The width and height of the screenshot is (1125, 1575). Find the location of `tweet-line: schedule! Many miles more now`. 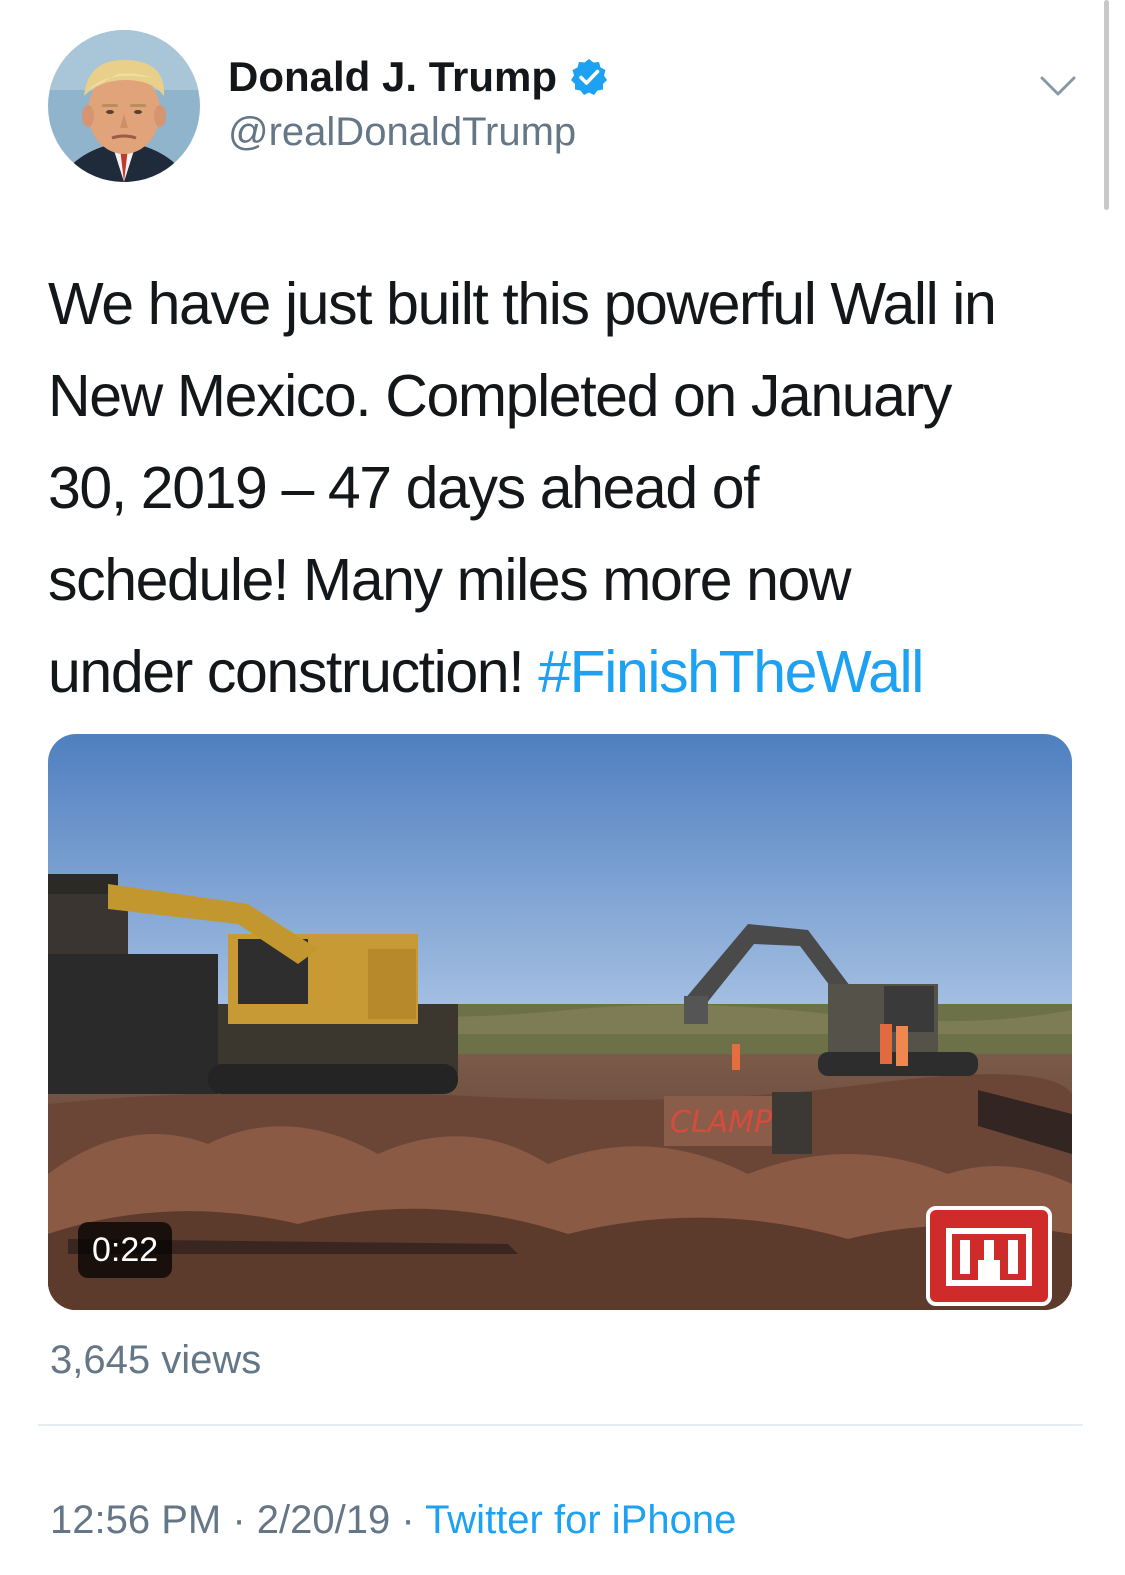

tweet-line: schedule! Many miles more now is located at coordinates (450, 580).